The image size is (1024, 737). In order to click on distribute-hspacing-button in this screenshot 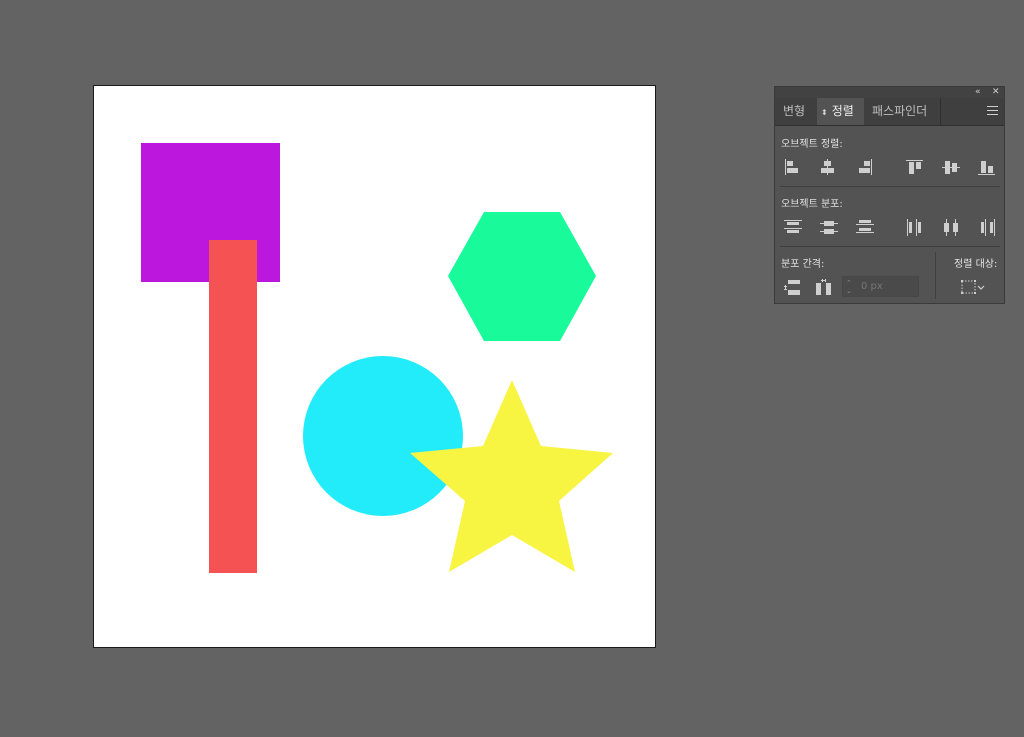, I will do `click(824, 287)`.